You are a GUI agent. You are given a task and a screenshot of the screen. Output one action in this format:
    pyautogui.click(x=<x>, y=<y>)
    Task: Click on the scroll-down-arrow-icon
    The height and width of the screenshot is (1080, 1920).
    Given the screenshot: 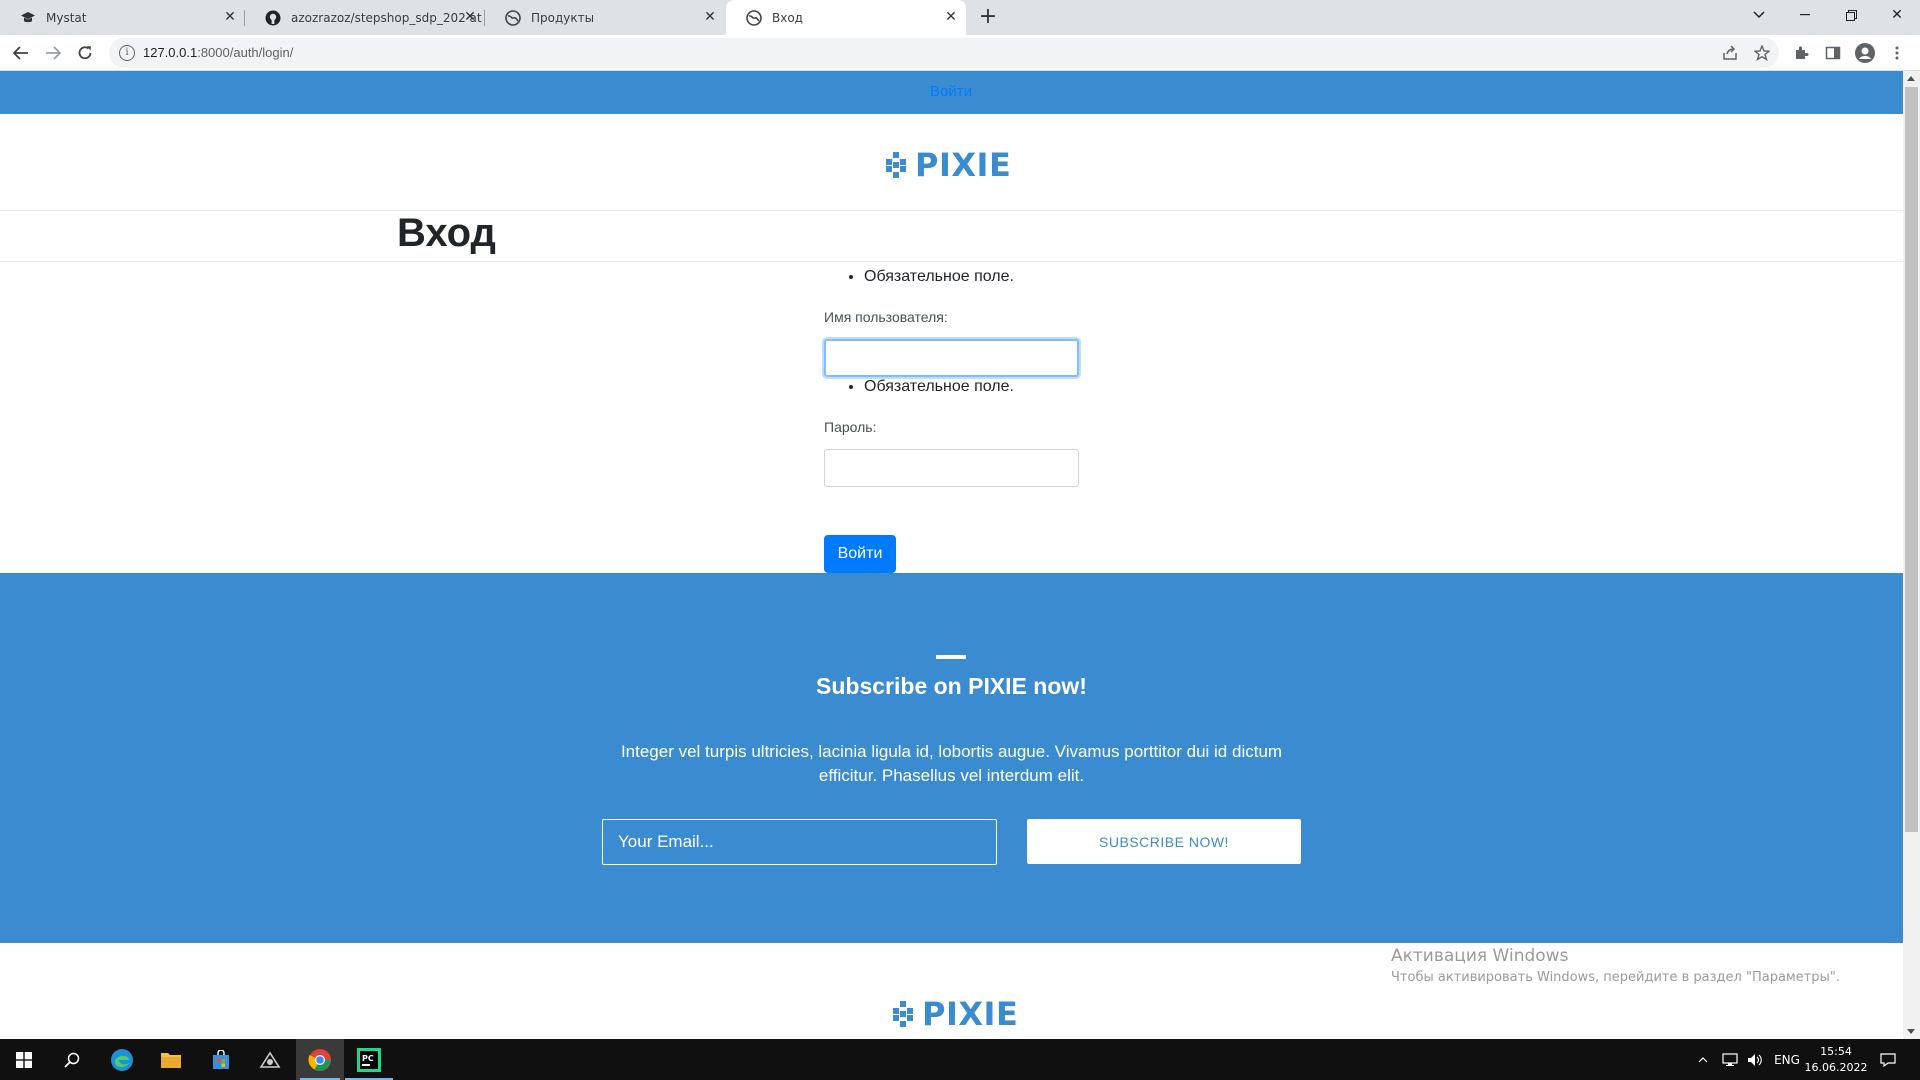 What is the action you would take?
    pyautogui.click(x=1911, y=1031)
    